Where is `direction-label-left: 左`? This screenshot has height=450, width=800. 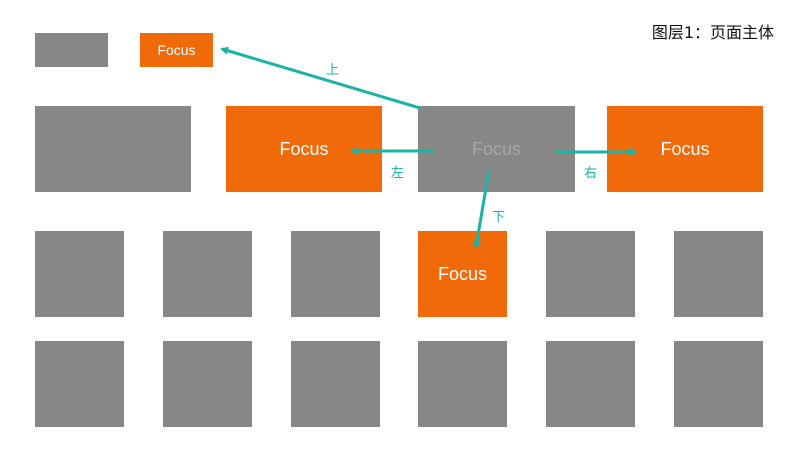 direction-label-left: 左 is located at coordinates (398, 173).